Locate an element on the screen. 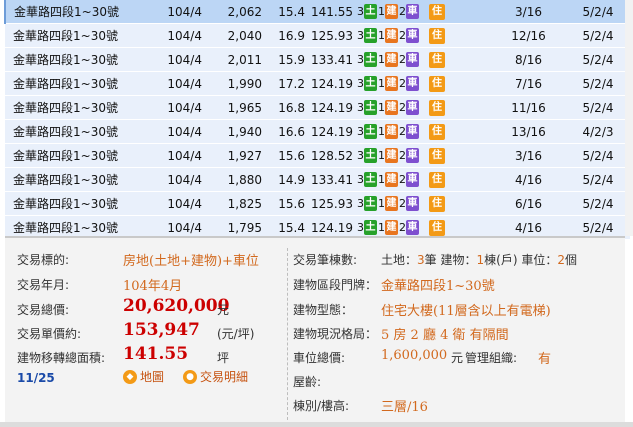 The image size is (633, 427). row-floor: 3/16 is located at coordinates (528, 155).